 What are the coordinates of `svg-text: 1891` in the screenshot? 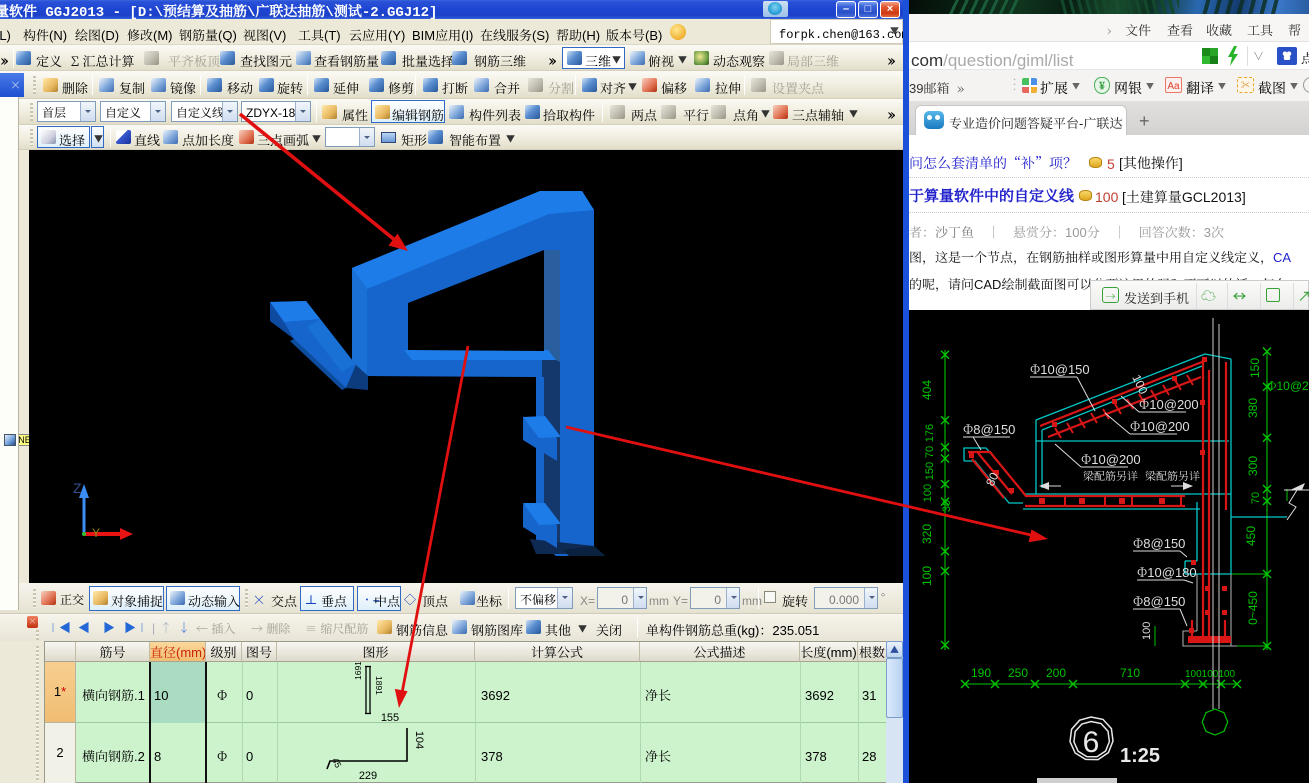 It's located at (379, 685).